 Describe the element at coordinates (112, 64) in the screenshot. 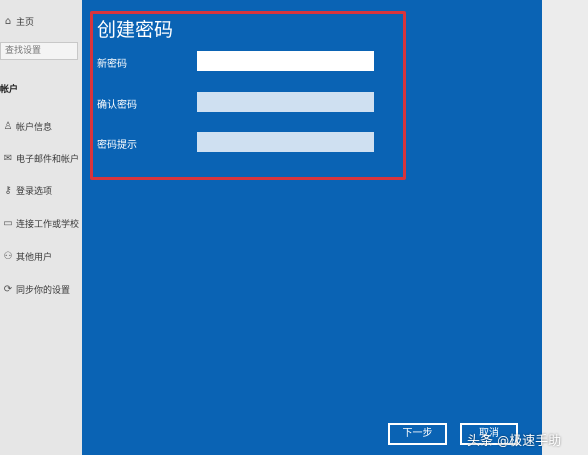

I see `new-password-label: 新密码` at that location.